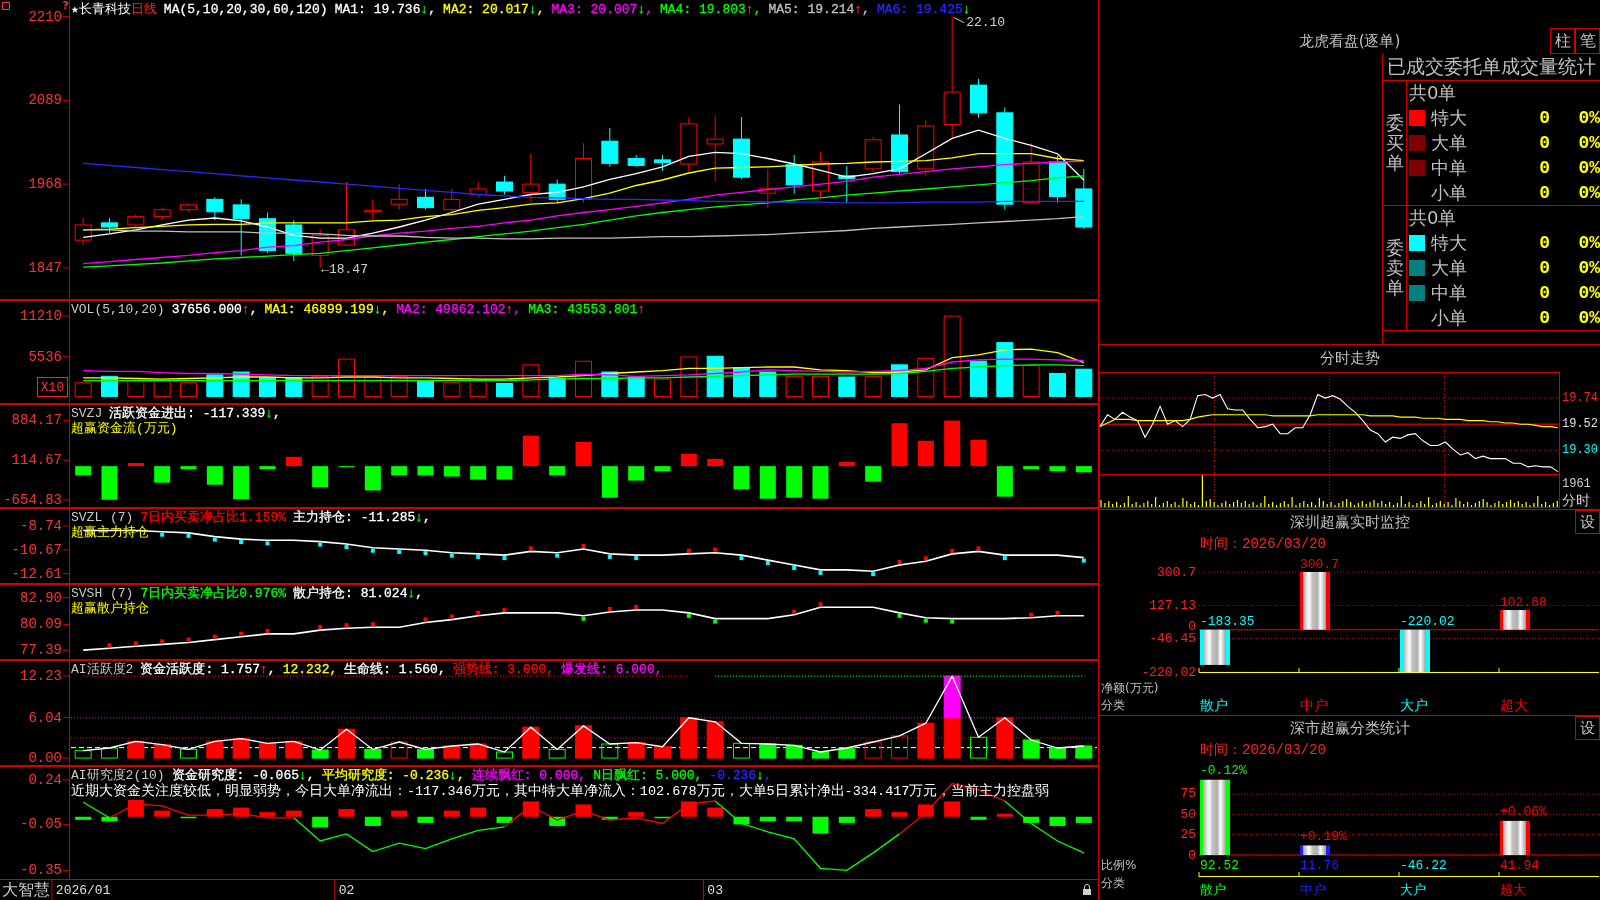 This screenshot has height=900, width=1600. What do you see at coordinates (1523, 602) in the screenshot?
I see `value-label: 102.68` at bounding box center [1523, 602].